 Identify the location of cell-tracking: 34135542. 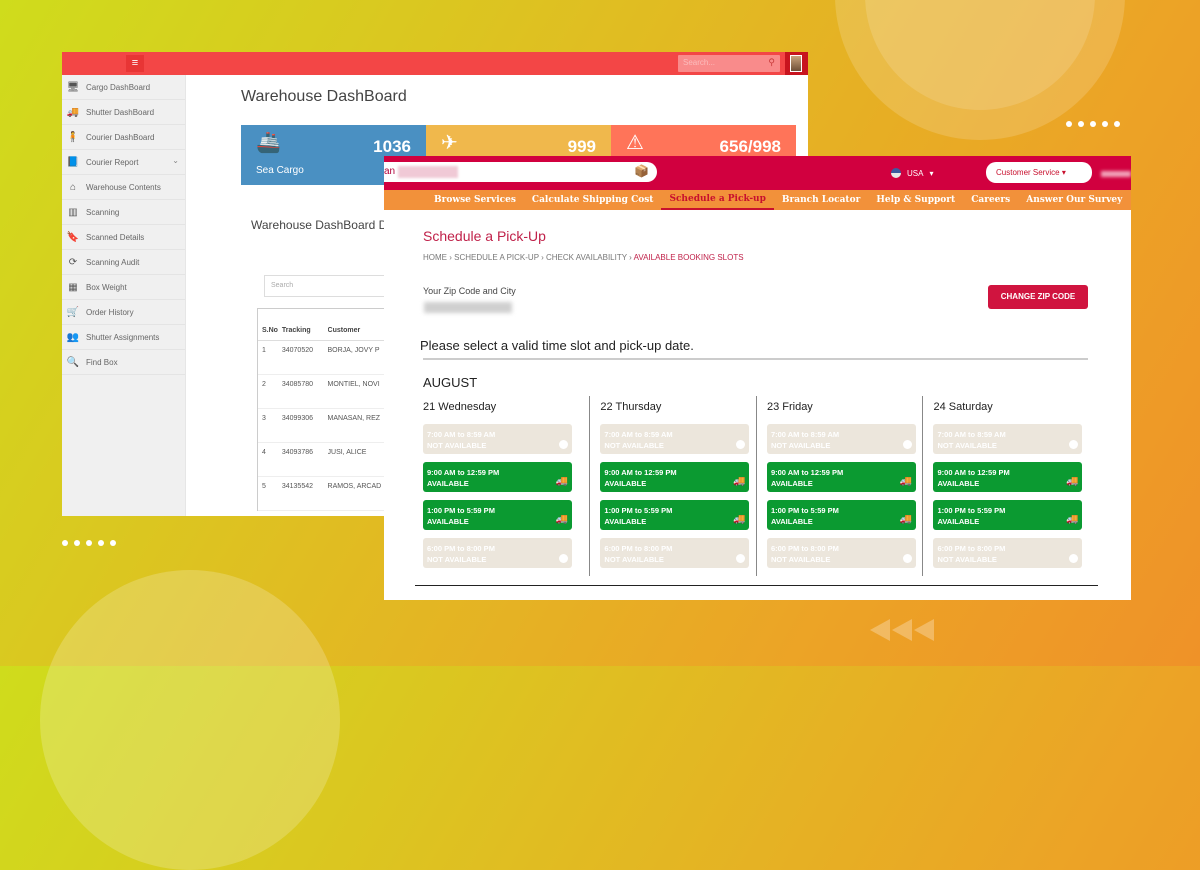
(297, 486).